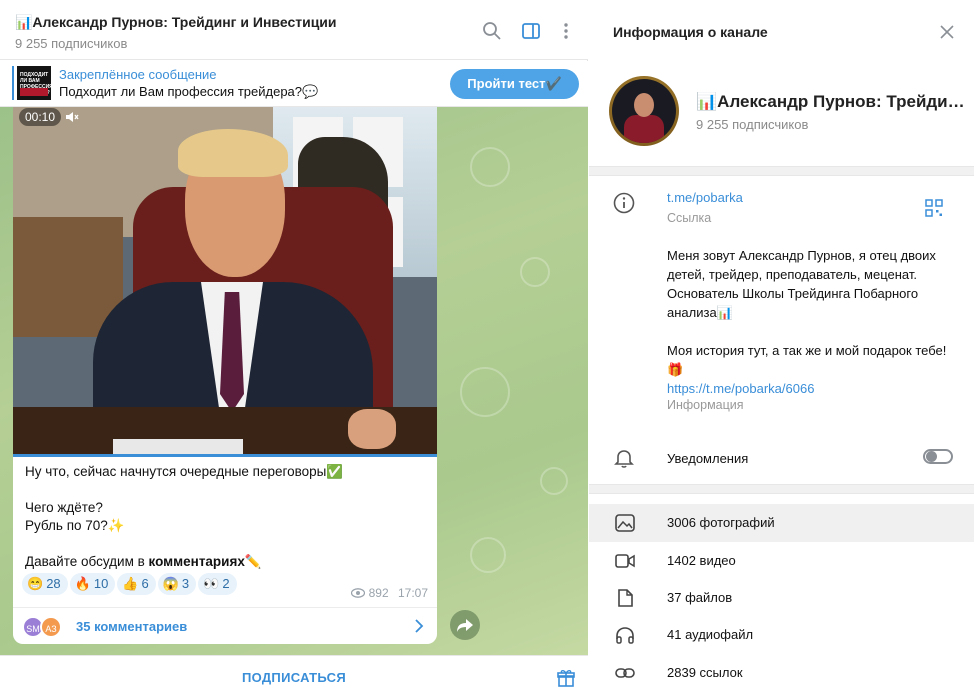 This screenshot has height=698, width=974. What do you see at coordinates (710, 634) in the screenshot?
I see `media-label: 41 аудиофайл` at bounding box center [710, 634].